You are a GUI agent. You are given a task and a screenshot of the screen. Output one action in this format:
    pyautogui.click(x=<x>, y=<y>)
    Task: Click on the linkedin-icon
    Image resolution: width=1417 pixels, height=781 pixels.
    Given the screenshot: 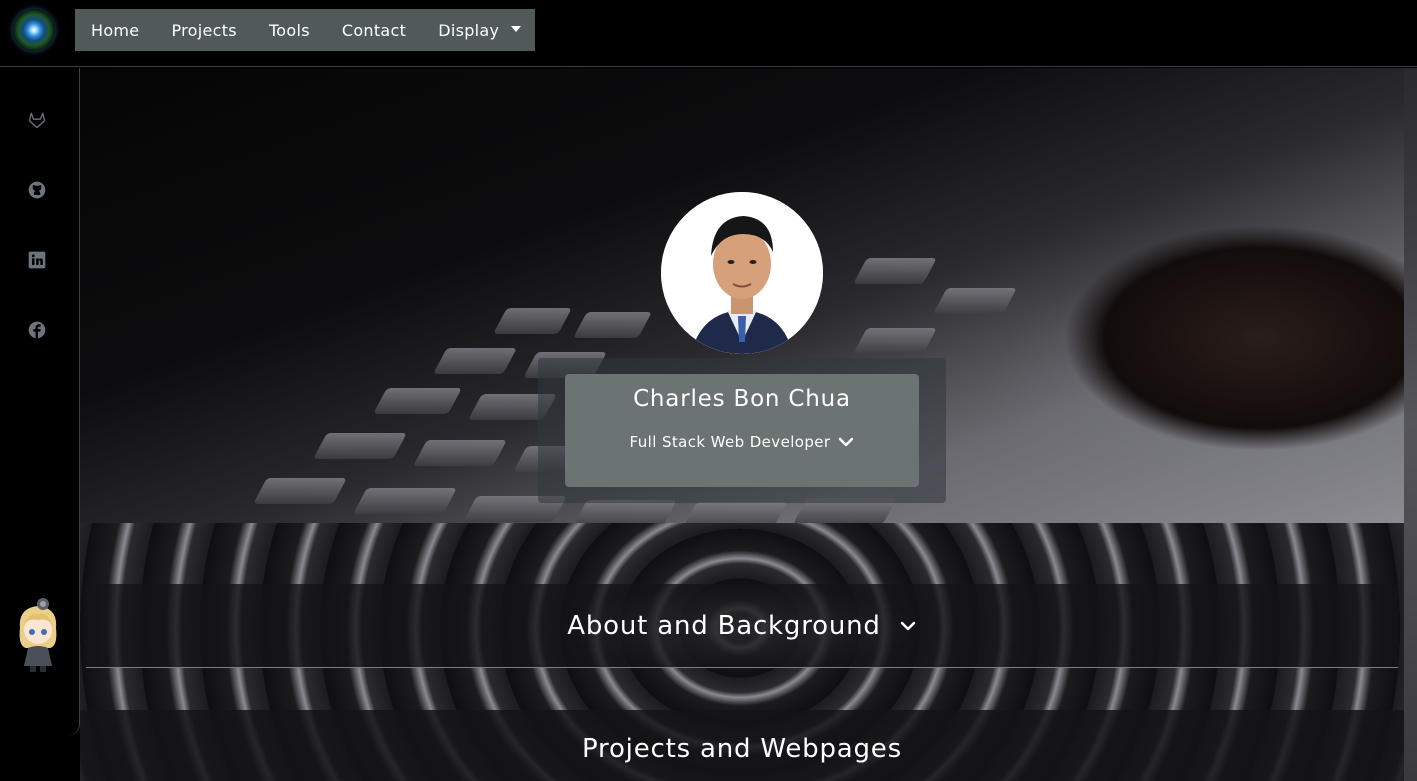 What is the action you would take?
    pyautogui.click(x=37, y=260)
    